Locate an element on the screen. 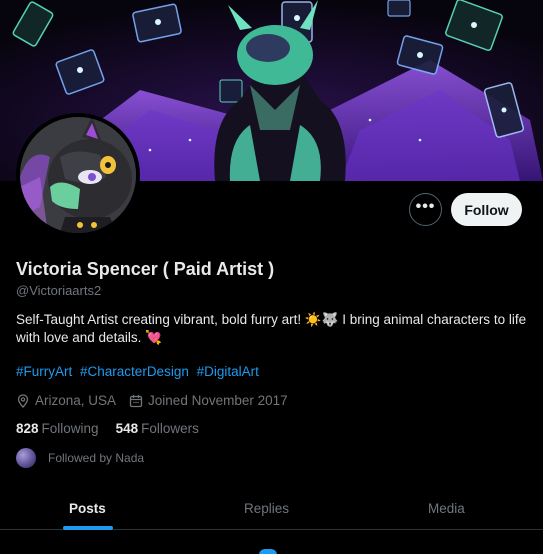 This screenshot has width=543, height=554. follow-stats: 828 Following 548 Followers is located at coordinates (116, 428).